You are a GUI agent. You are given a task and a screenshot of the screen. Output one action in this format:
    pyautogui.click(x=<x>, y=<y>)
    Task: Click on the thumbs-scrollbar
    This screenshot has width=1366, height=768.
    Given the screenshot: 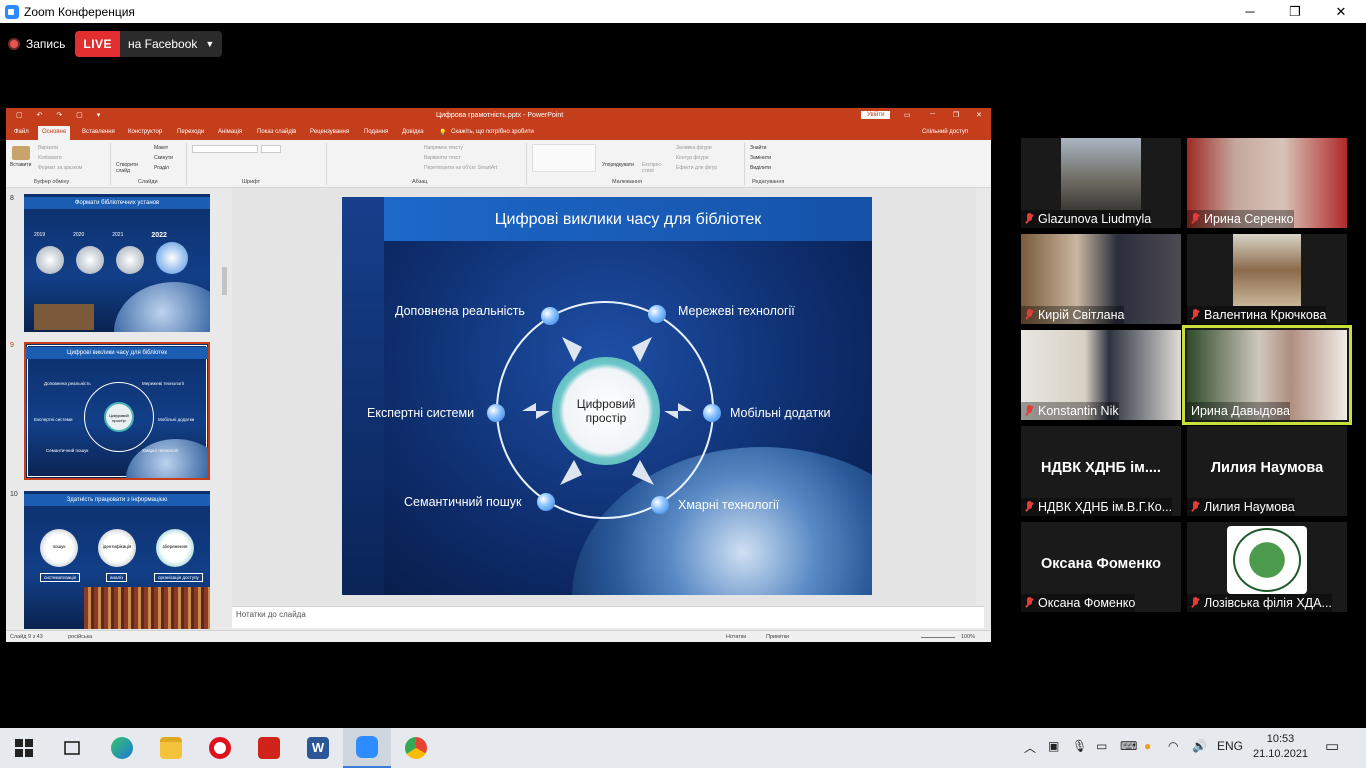 What is the action you would take?
    pyautogui.click(x=224, y=409)
    